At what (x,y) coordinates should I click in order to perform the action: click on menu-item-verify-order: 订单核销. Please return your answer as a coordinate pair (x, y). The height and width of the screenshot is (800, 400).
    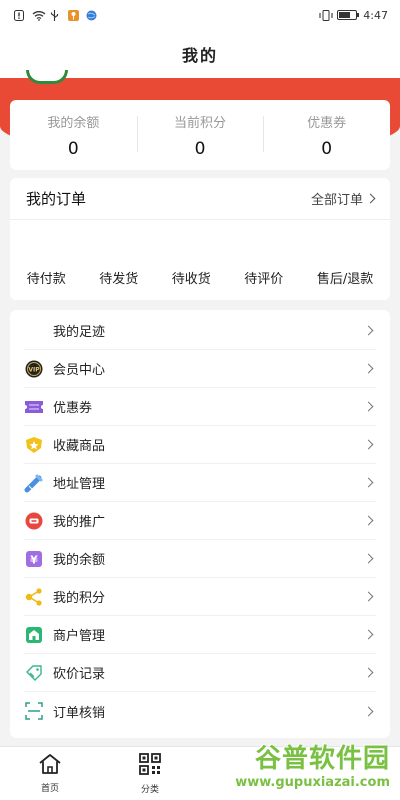
    Looking at the image, I should click on (200, 711).